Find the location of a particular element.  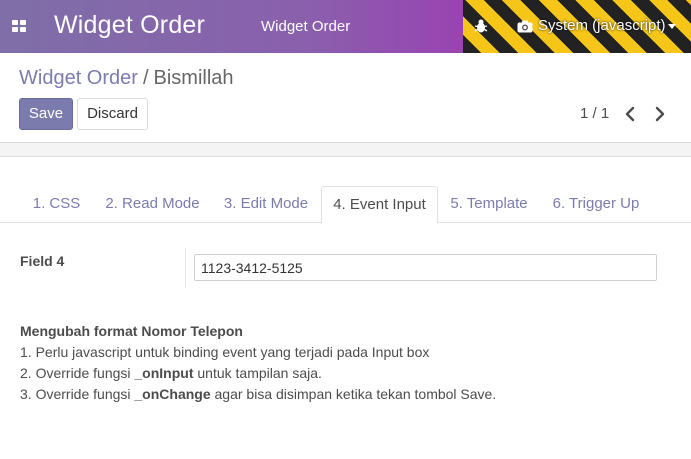

app-brand-title: Widget Order is located at coordinates (129, 25).